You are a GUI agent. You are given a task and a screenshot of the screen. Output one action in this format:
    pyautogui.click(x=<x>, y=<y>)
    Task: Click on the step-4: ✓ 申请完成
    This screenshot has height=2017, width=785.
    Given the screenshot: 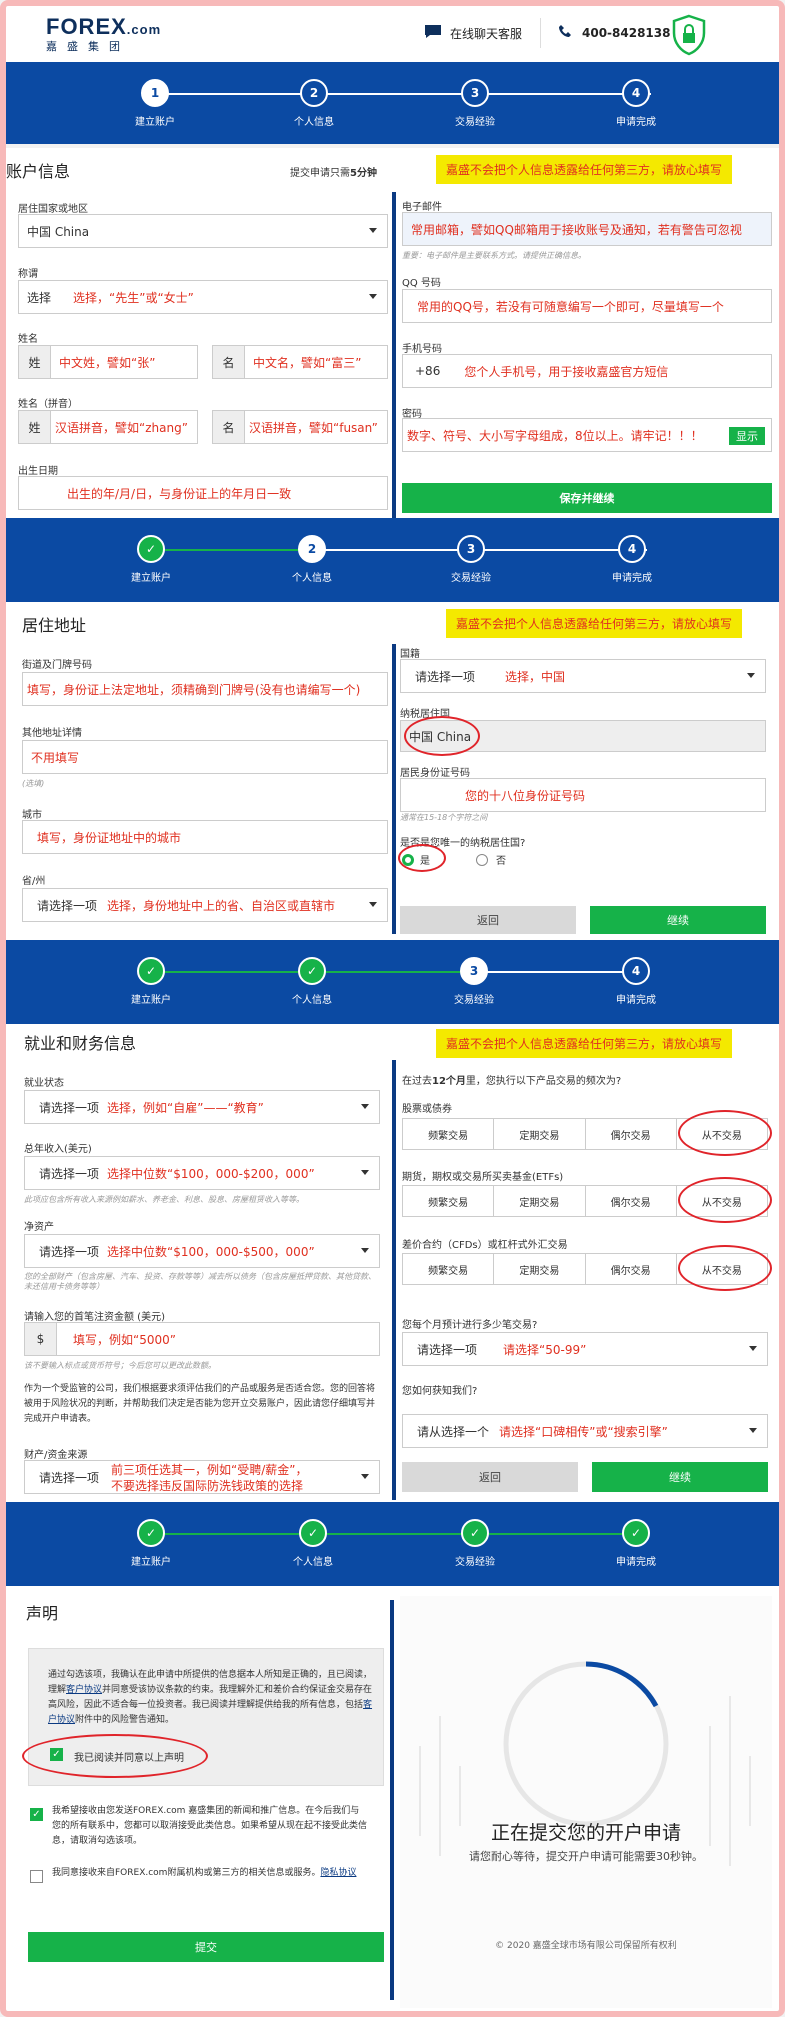 What is the action you would take?
    pyautogui.click(x=636, y=1543)
    